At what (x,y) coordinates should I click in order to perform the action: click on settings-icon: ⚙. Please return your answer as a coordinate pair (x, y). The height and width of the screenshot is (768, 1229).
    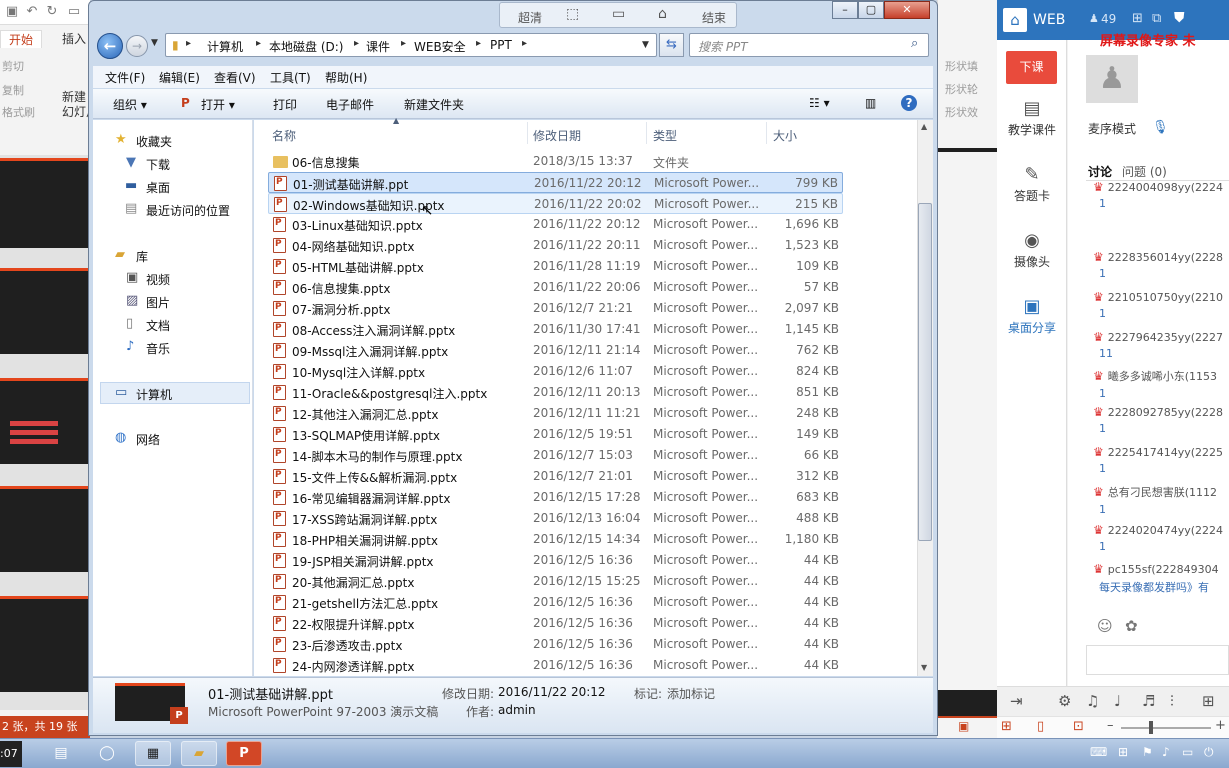
    Looking at the image, I should click on (1064, 701).